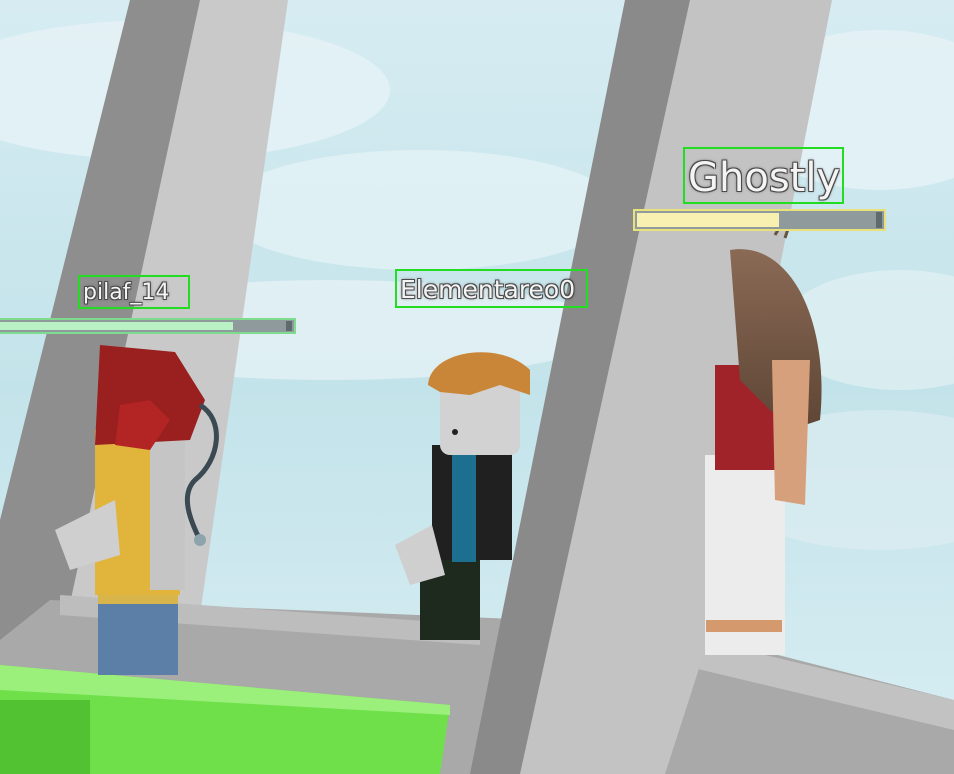 The height and width of the screenshot is (774, 954). What do you see at coordinates (488, 289) in the screenshot?
I see `player-name-elementareo0: Elementareo0` at bounding box center [488, 289].